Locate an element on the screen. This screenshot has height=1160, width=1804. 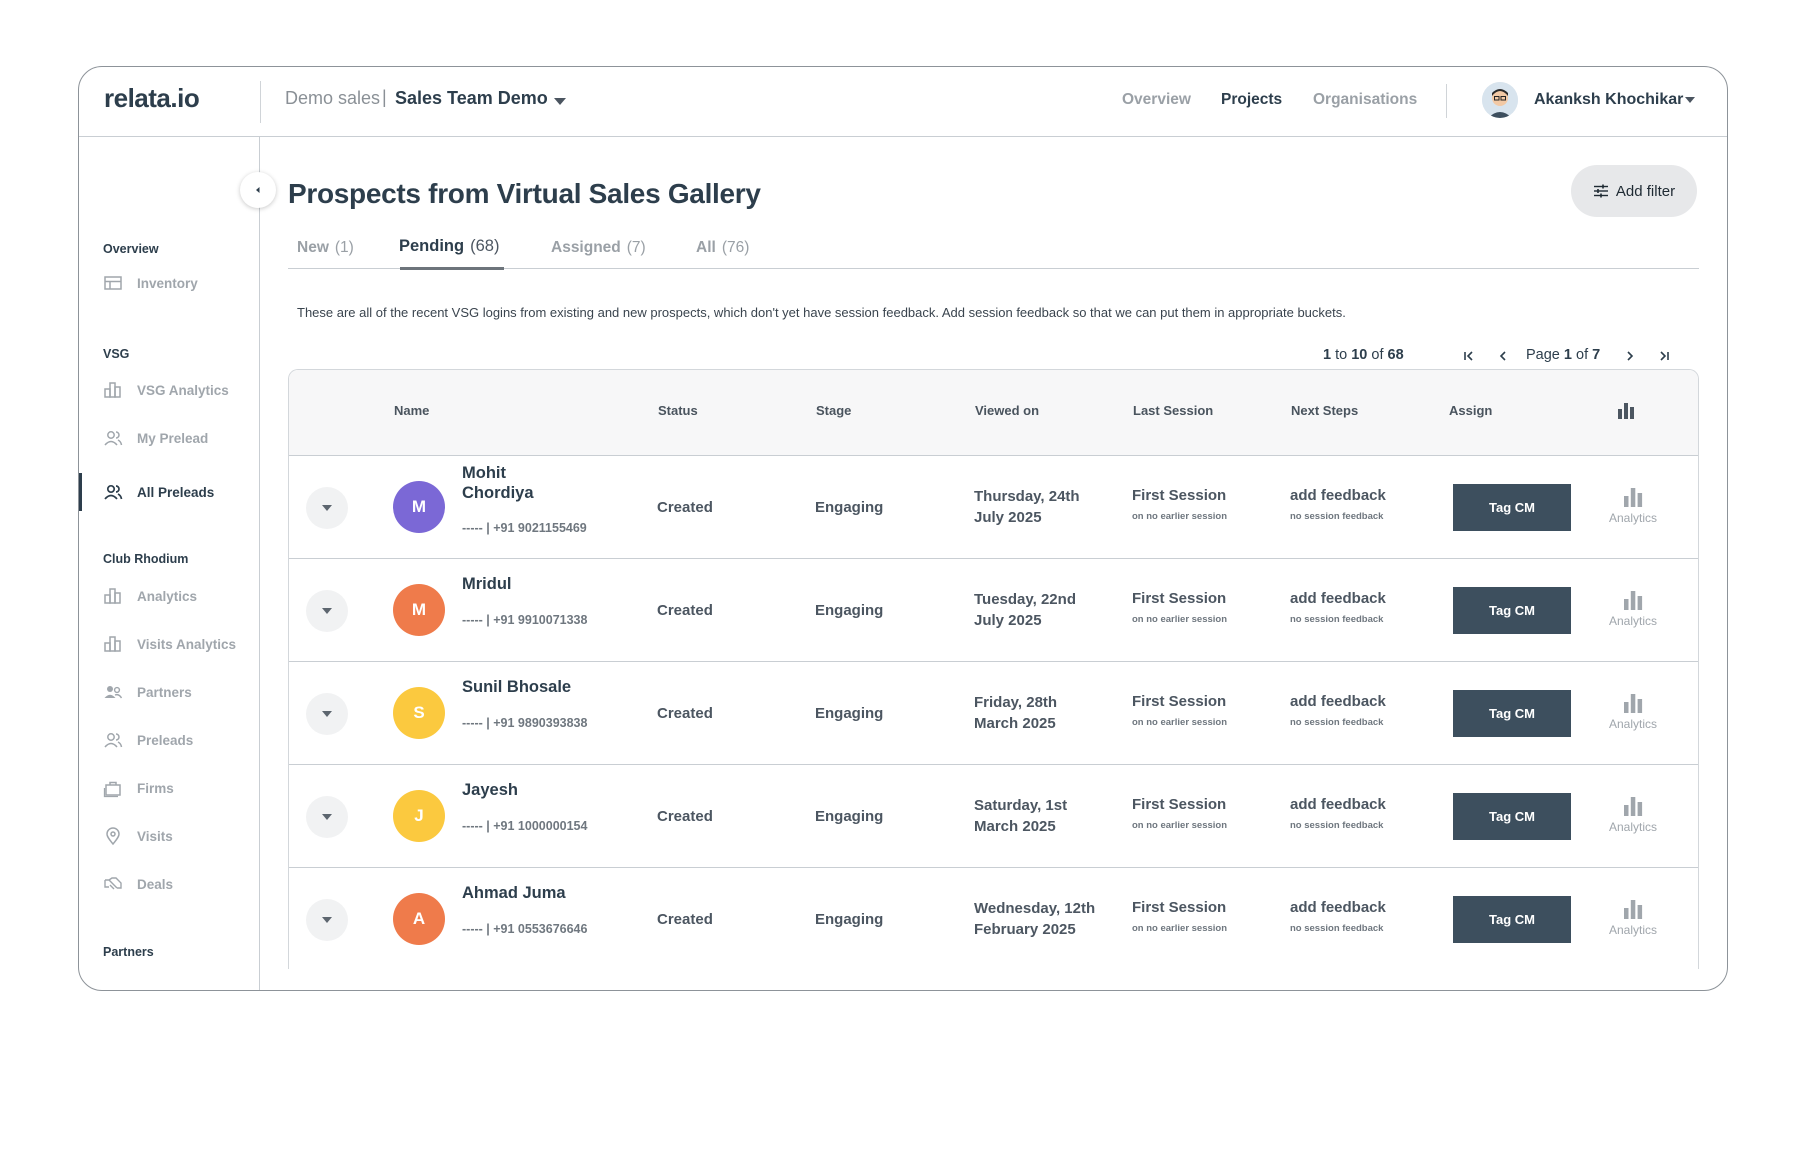
sidebar-section-overview: Overview is located at coordinates (131, 249).